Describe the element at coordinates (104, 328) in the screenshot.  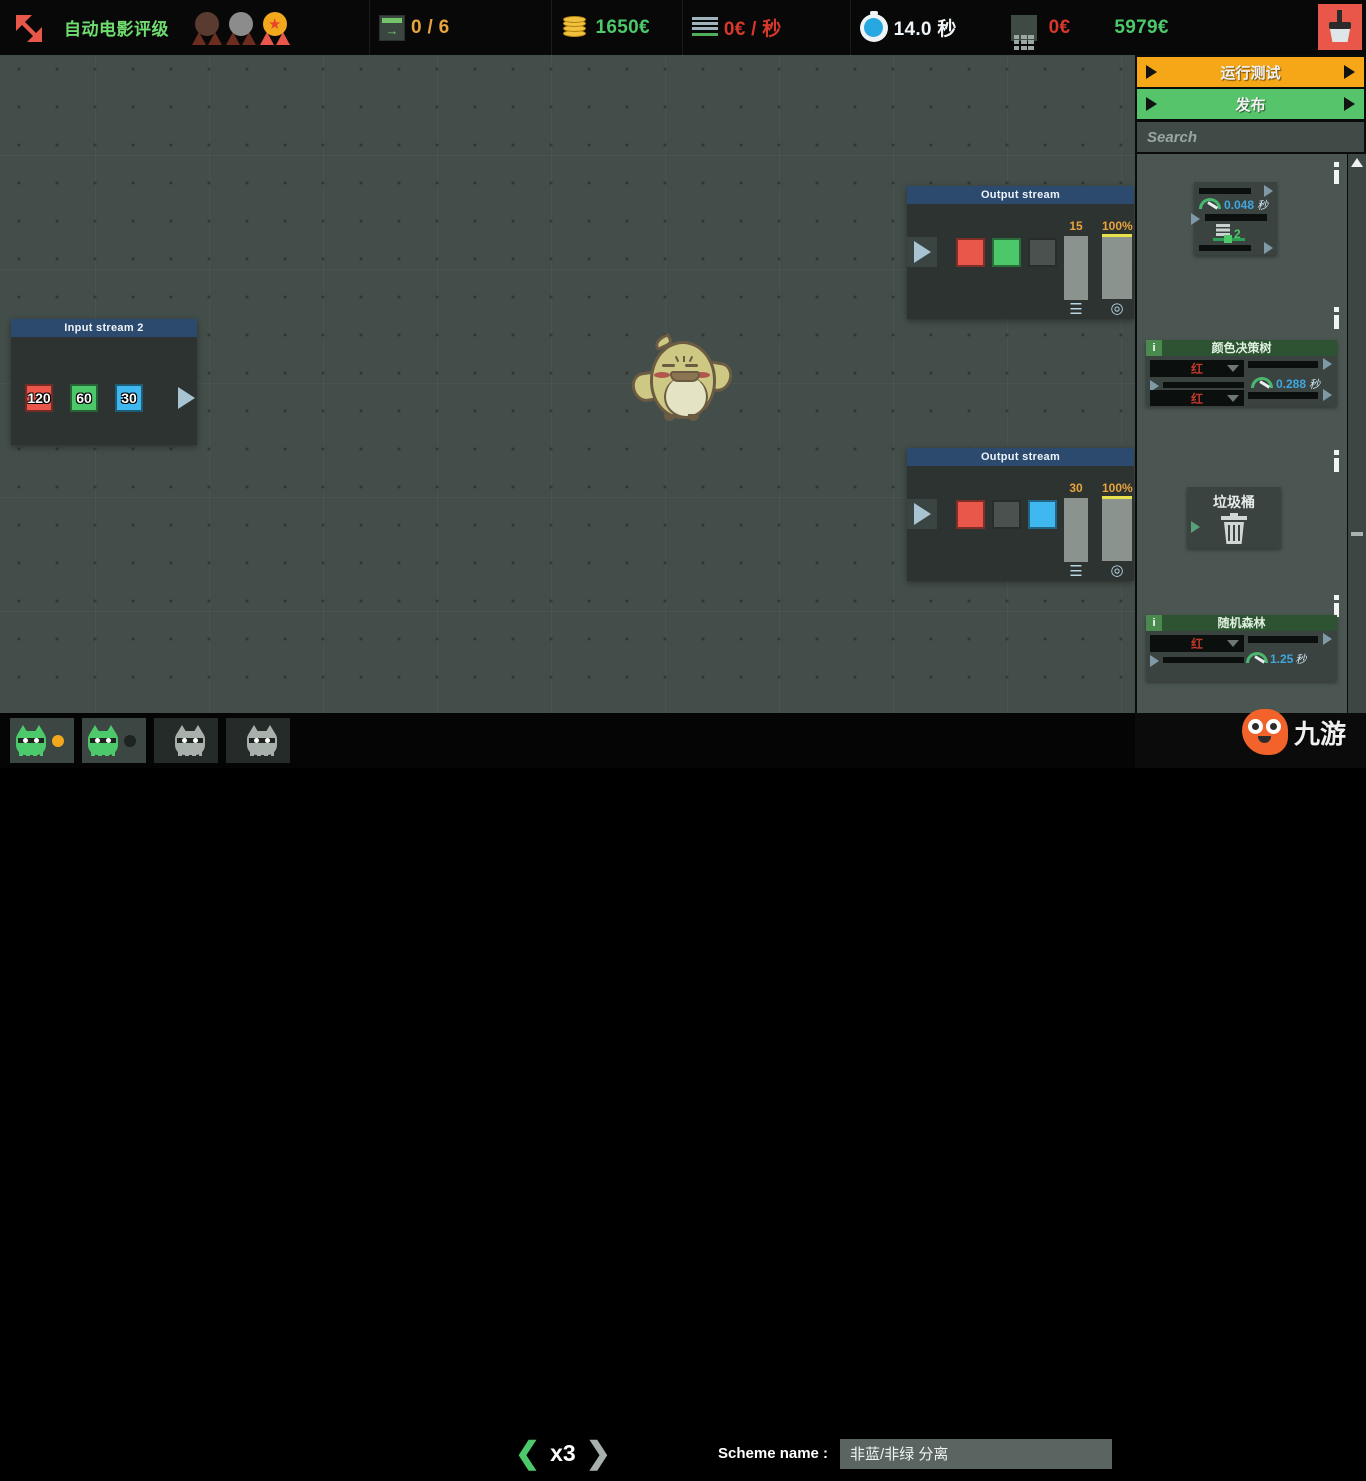
I see `input-stream-title: Input stream 2` at that location.